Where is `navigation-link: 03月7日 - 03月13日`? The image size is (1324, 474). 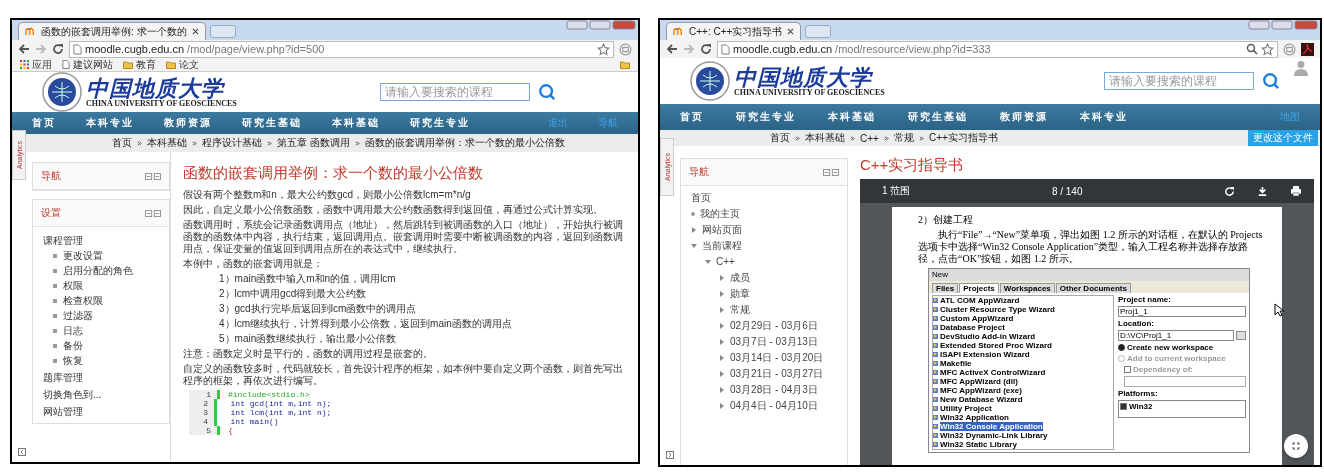 navigation-link: 03月7日 - 03月13日 is located at coordinates (774, 342).